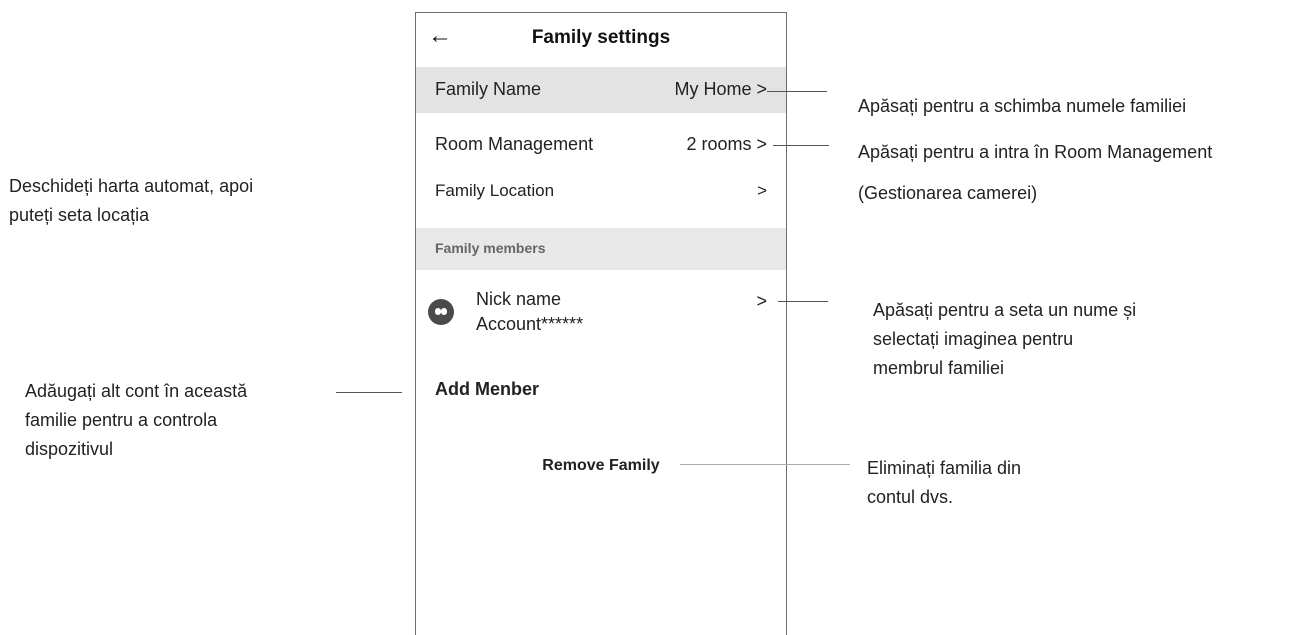  Describe the element at coordinates (761, 301) in the screenshot. I see `member-arrow: >` at that location.